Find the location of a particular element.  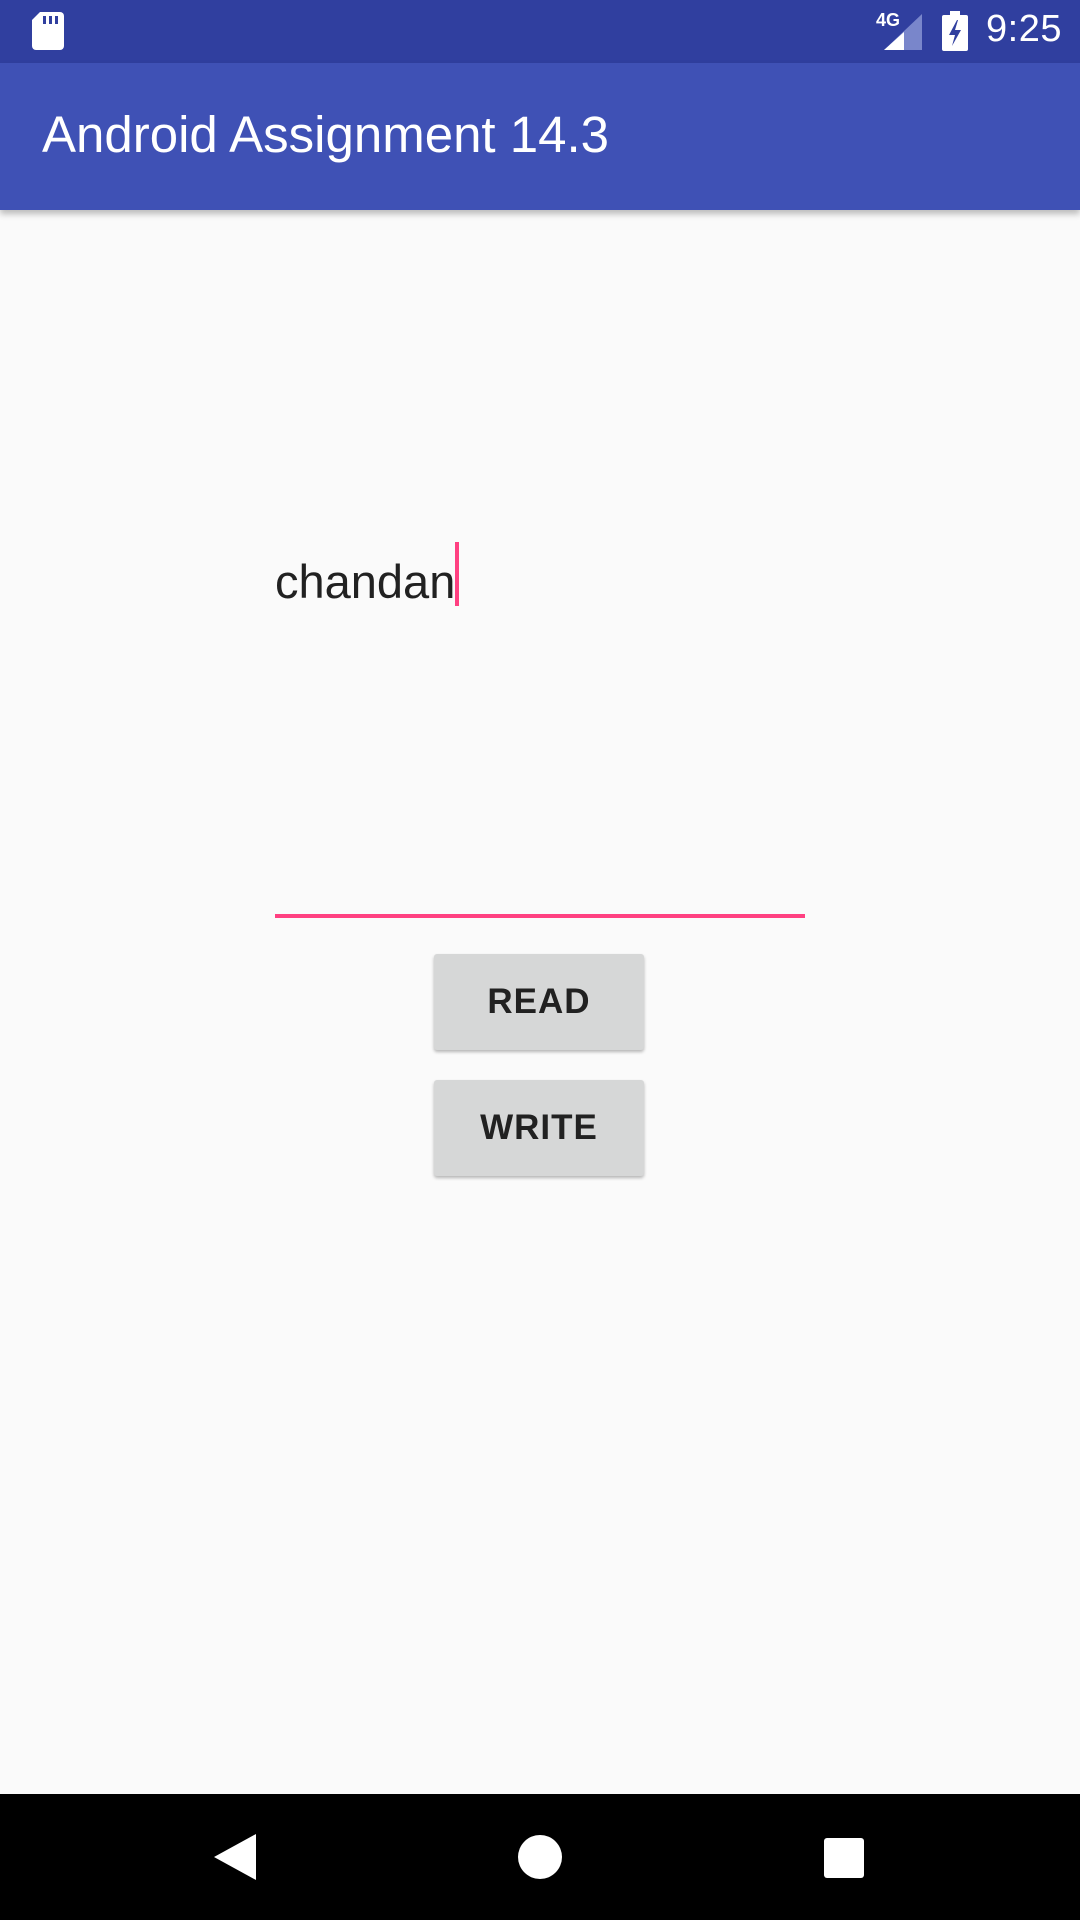

app-title: Android Assignment 14.3 is located at coordinates (326, 134).